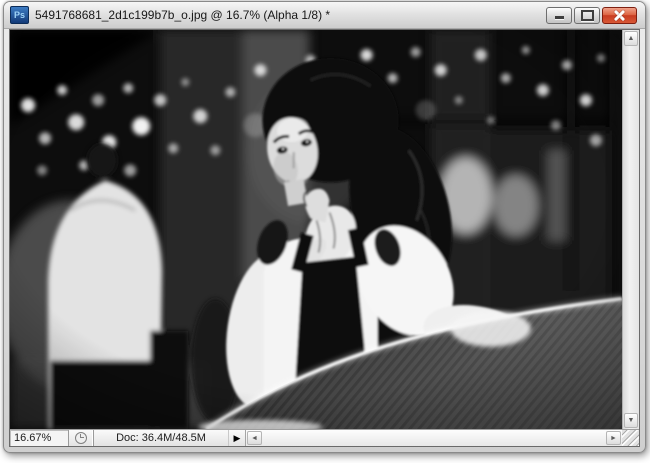 The image size is (650, 463). Describe the element at coordinates (613, 438) in the screenshot. I see `scroll-right-icon: ►` at that location.